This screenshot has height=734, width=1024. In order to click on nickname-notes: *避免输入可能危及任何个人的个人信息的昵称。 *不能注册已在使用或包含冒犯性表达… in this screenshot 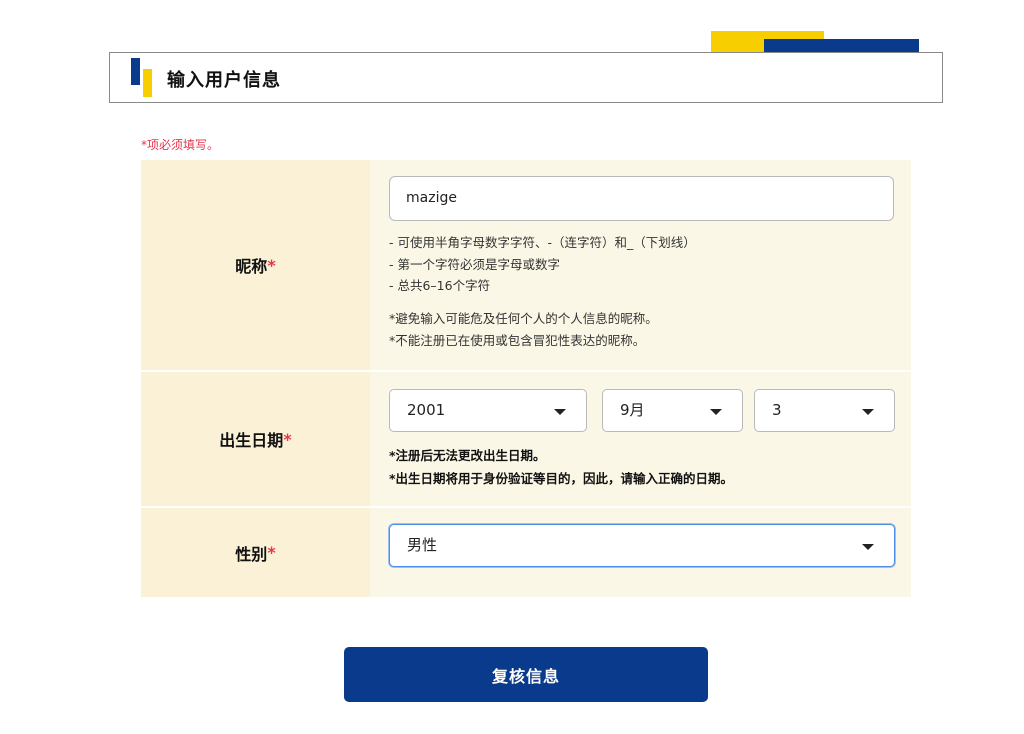, I will do `click(523, 329)`.